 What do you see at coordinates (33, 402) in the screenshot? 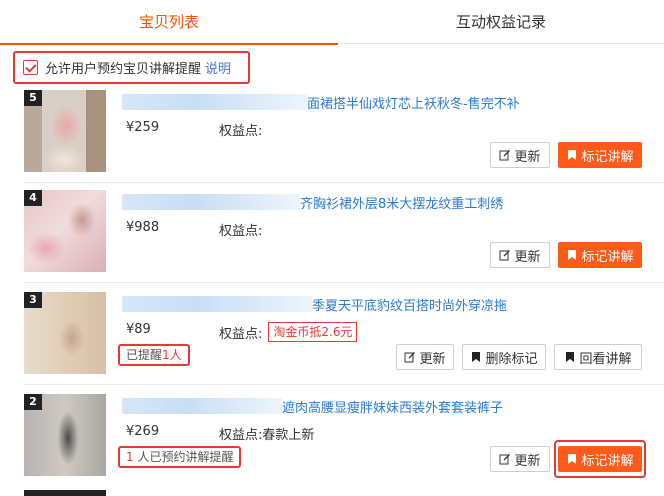
I see `rank-badge: 2` at bounding box center [33, 402].